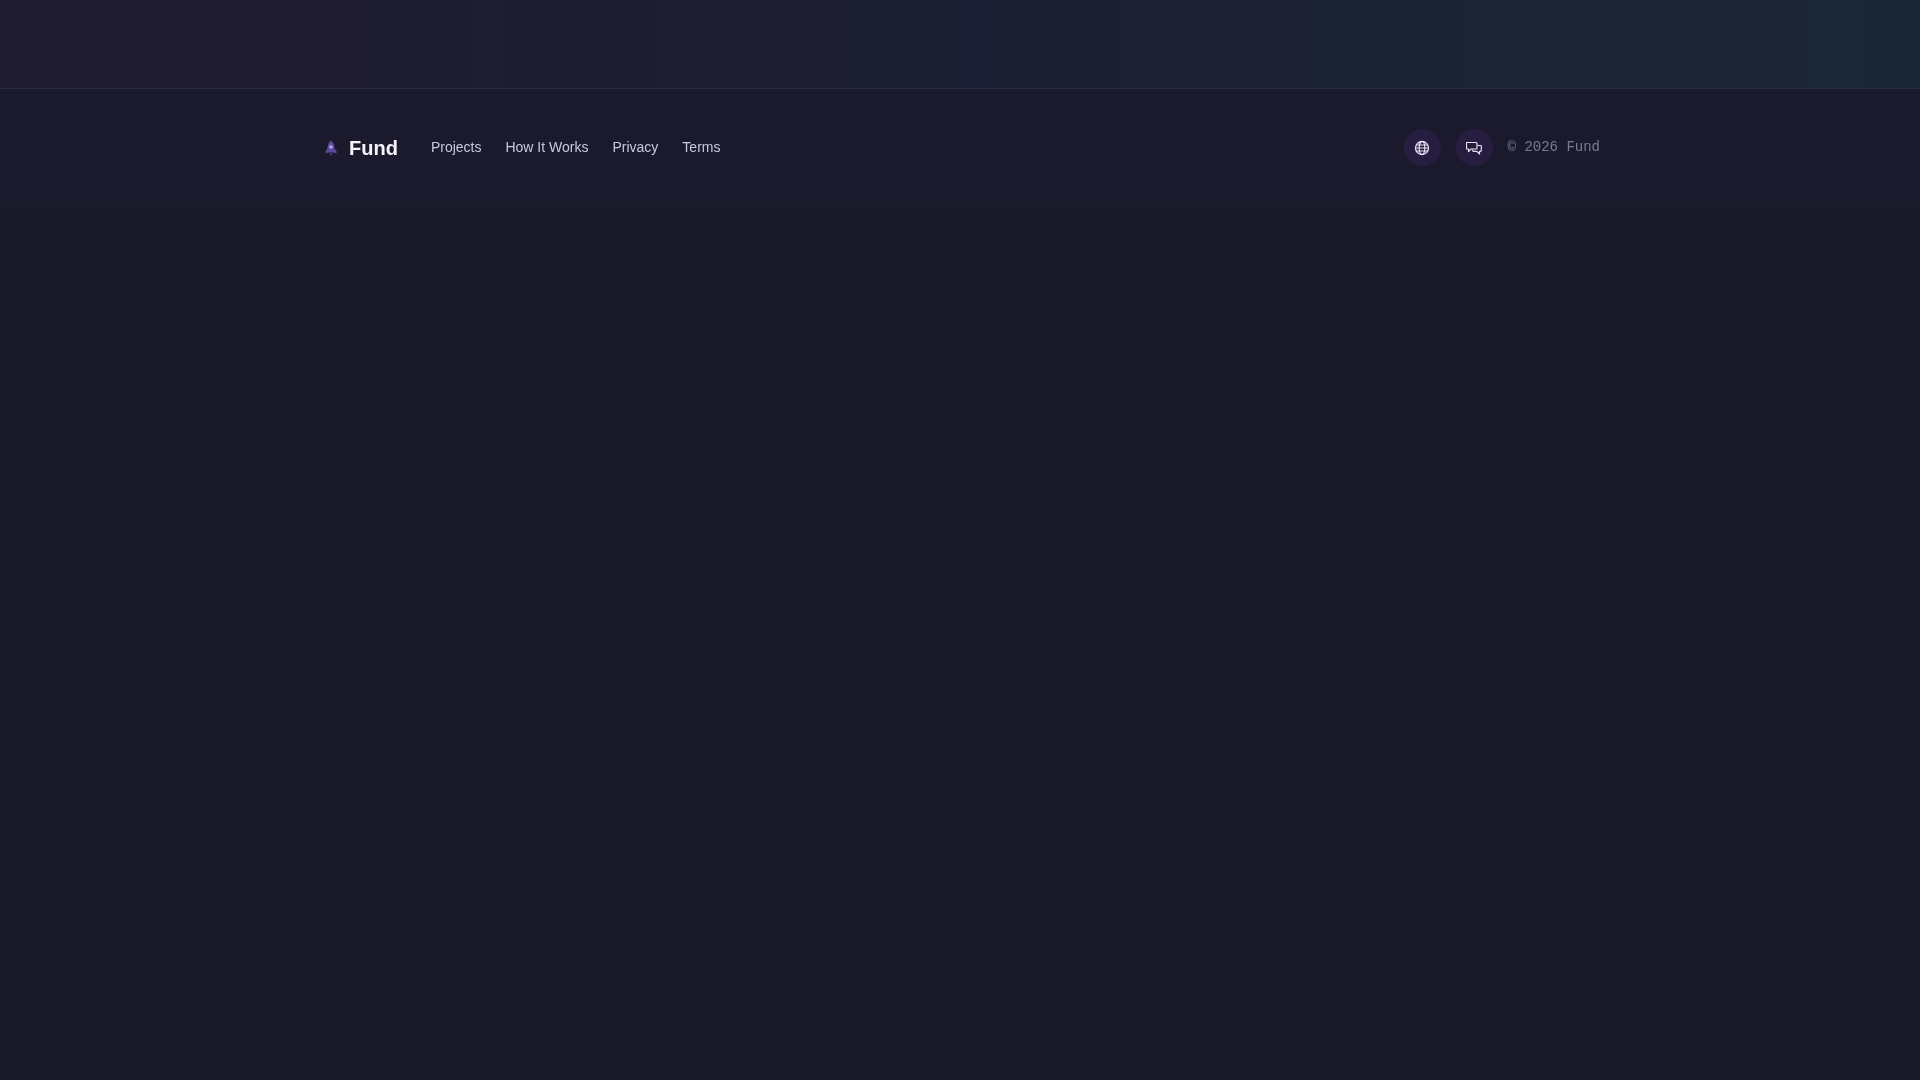  What do you see at coordinates (1553, 147) in the screenshot?
I see `copyright-text: © 2026 Fund` at bounding box center [1553, 147].